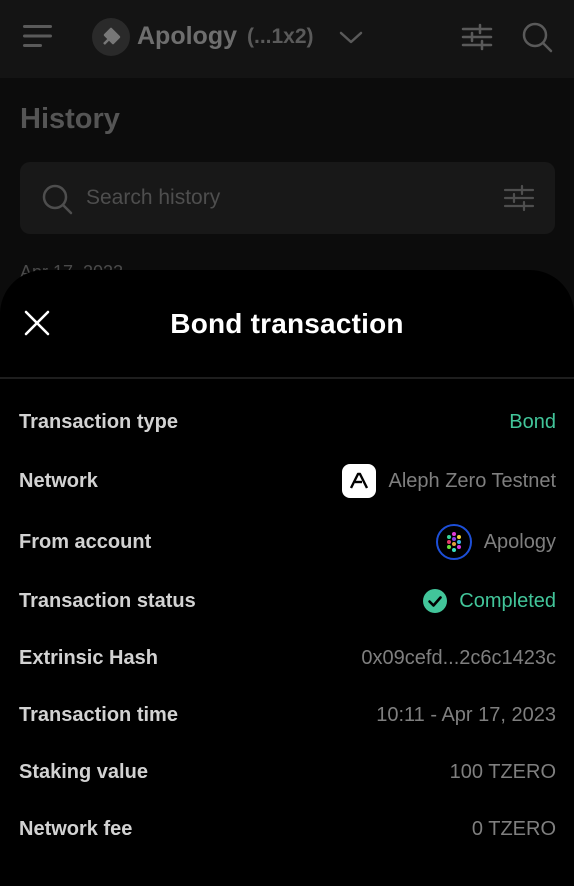  I want to click on history-search-bar, so click(287, 198).